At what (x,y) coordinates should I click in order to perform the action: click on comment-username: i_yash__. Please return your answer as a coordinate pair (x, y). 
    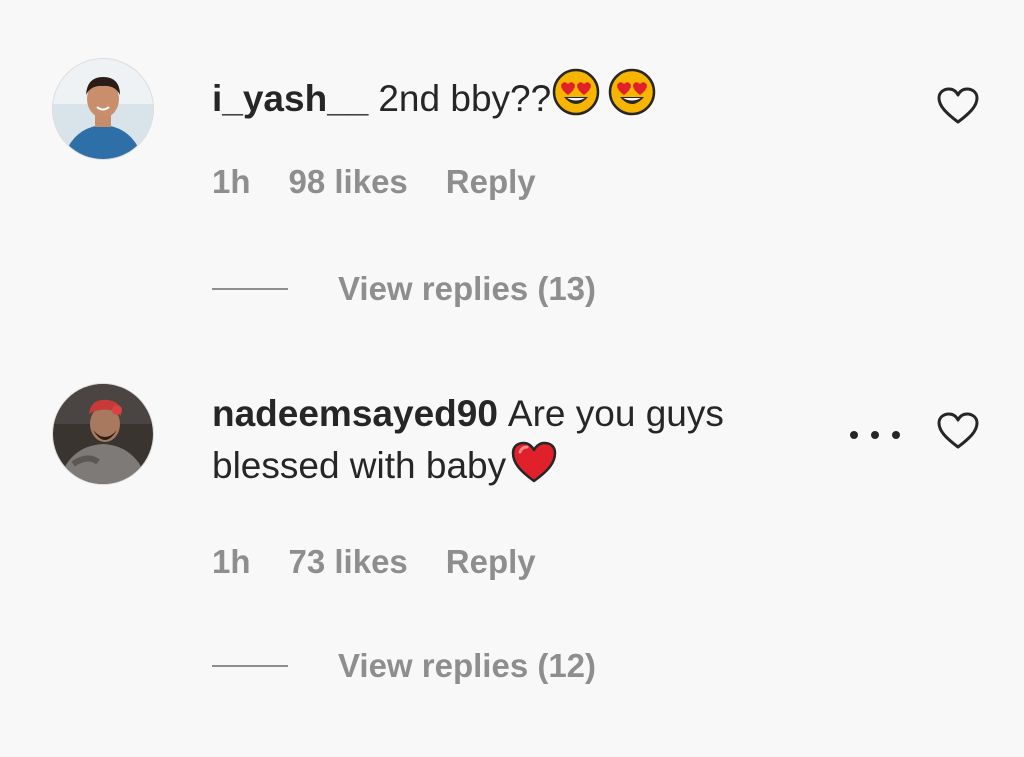
    Looking at the image, I should click on (290, 98).